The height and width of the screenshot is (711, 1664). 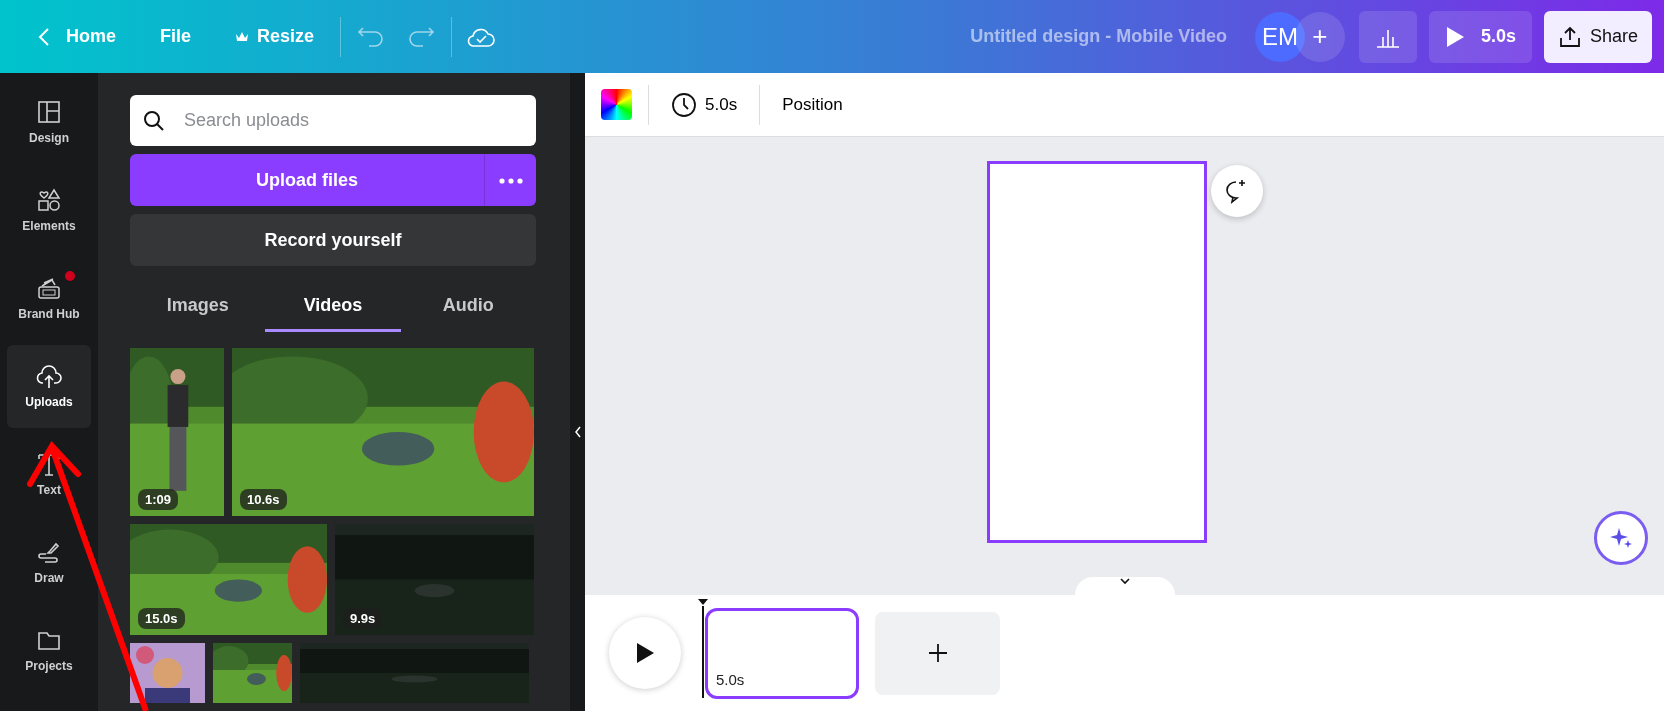 I want to click on insights-button, so click(x=1387, y=36).